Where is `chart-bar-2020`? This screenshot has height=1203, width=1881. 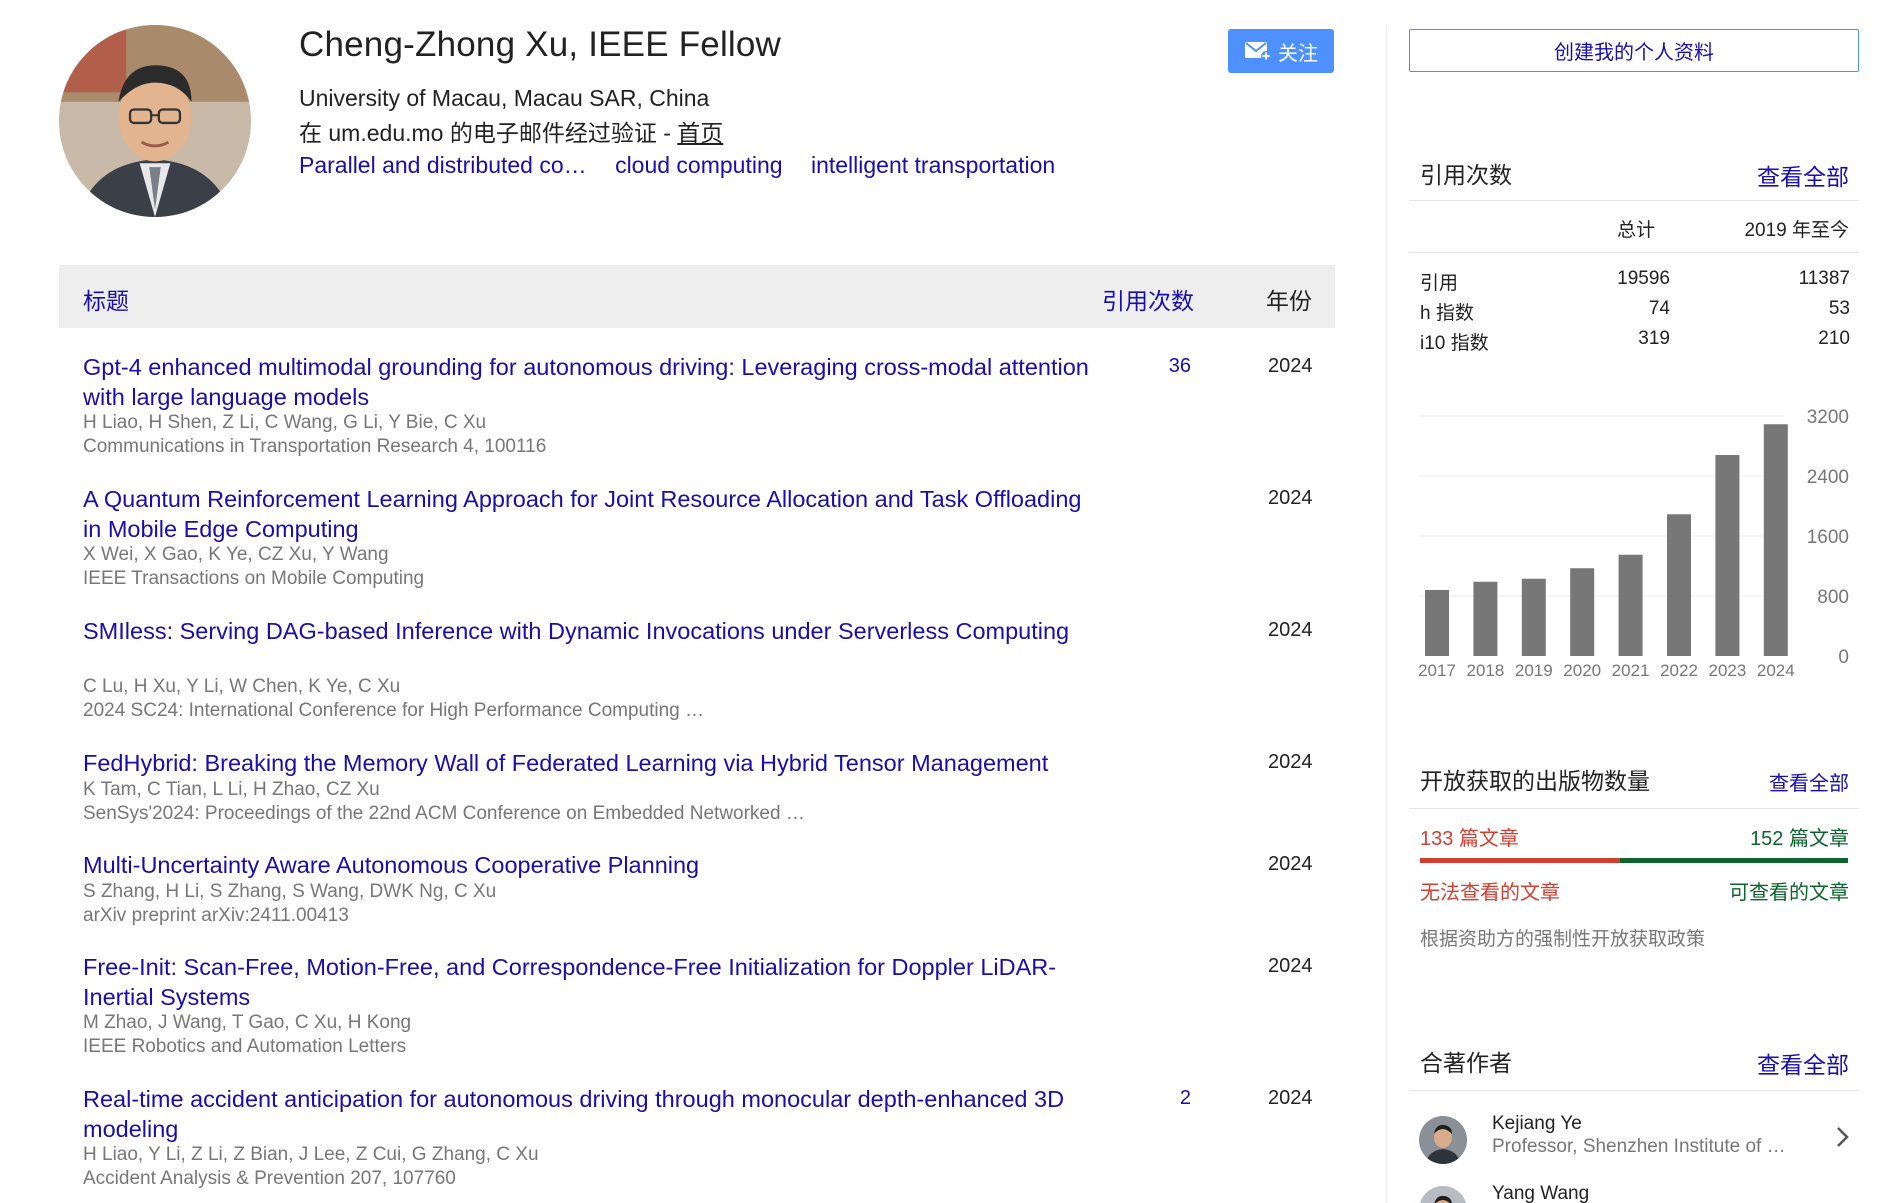 chart-bar-2020 is located at coordinates (1582, 612).